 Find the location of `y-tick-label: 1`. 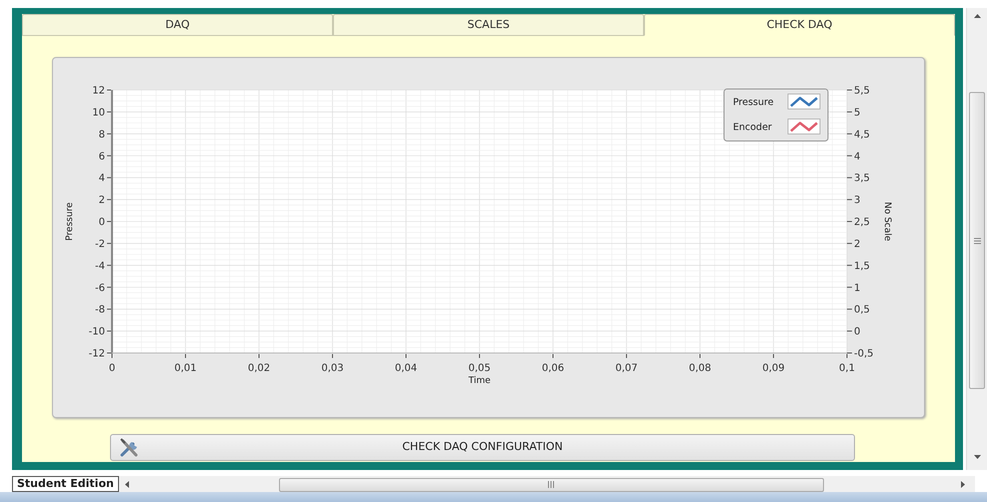

y-tick-label: 1 is located at coordinates (857, 288).